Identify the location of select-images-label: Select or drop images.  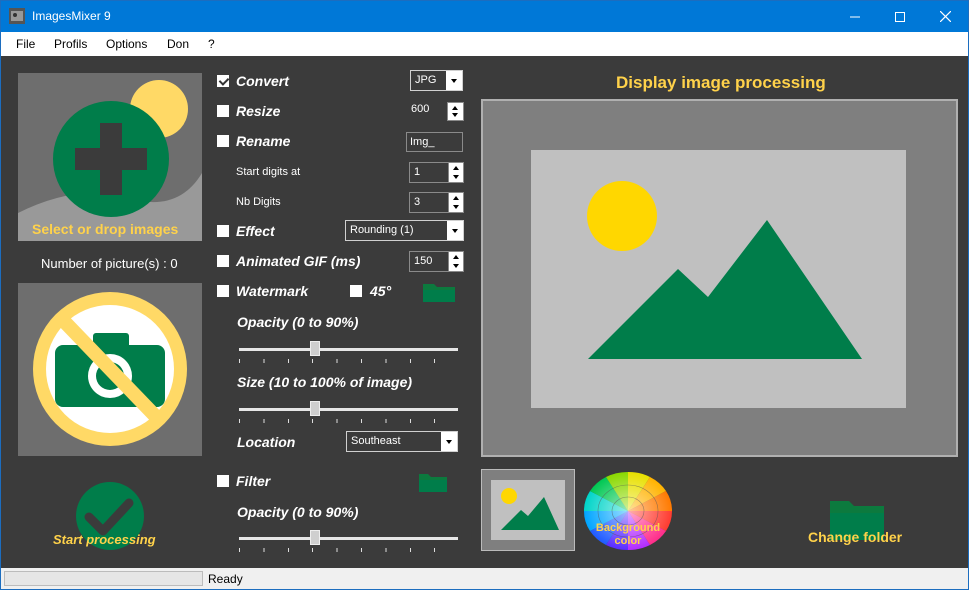
(105, 229).